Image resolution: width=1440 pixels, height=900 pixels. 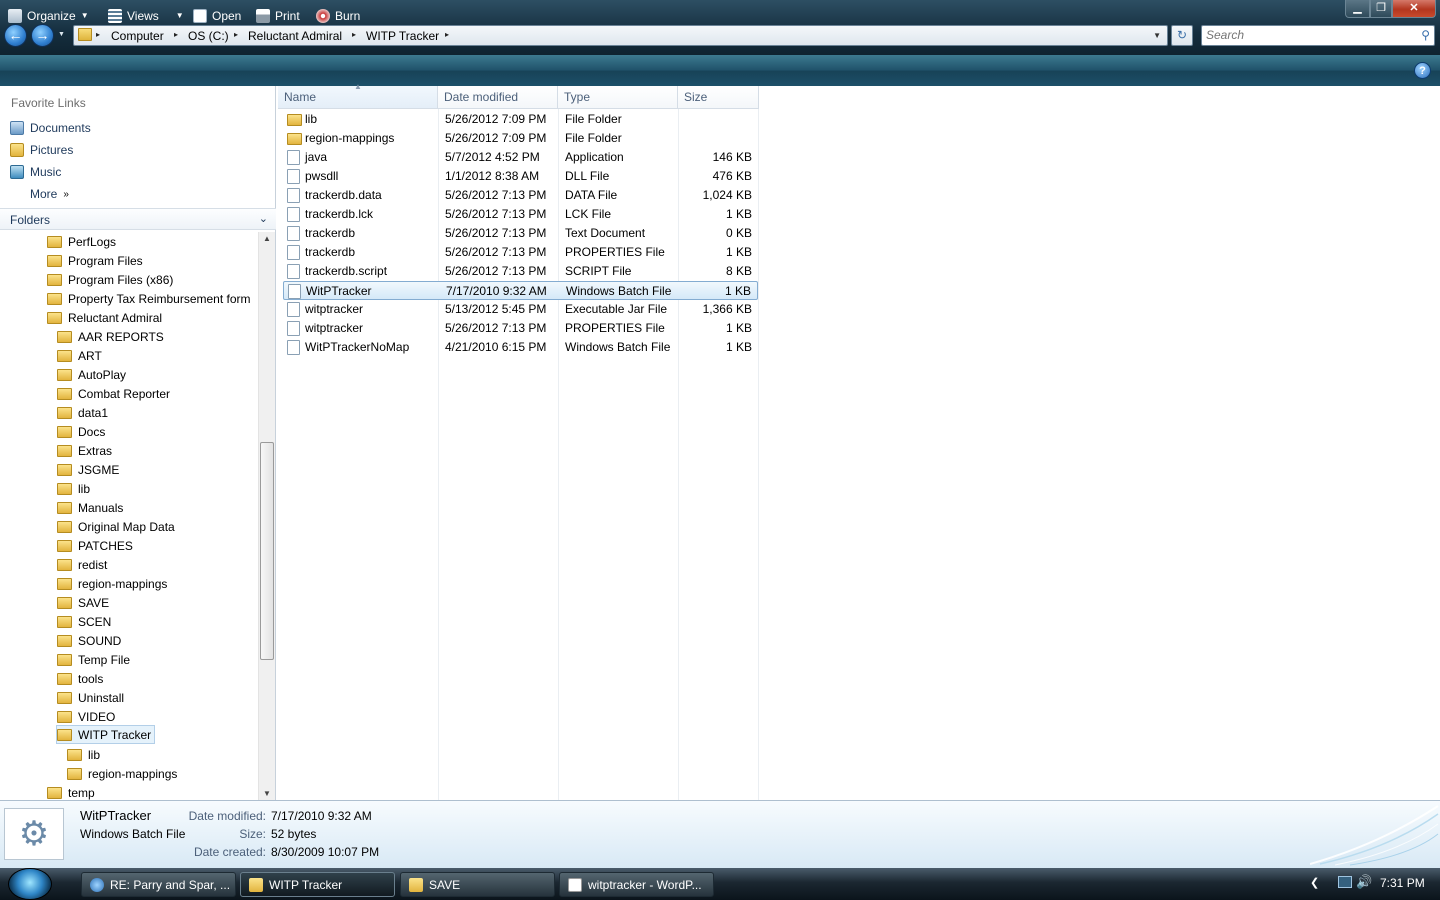 I want to click on network-icon, so click(x=1345, y=882).